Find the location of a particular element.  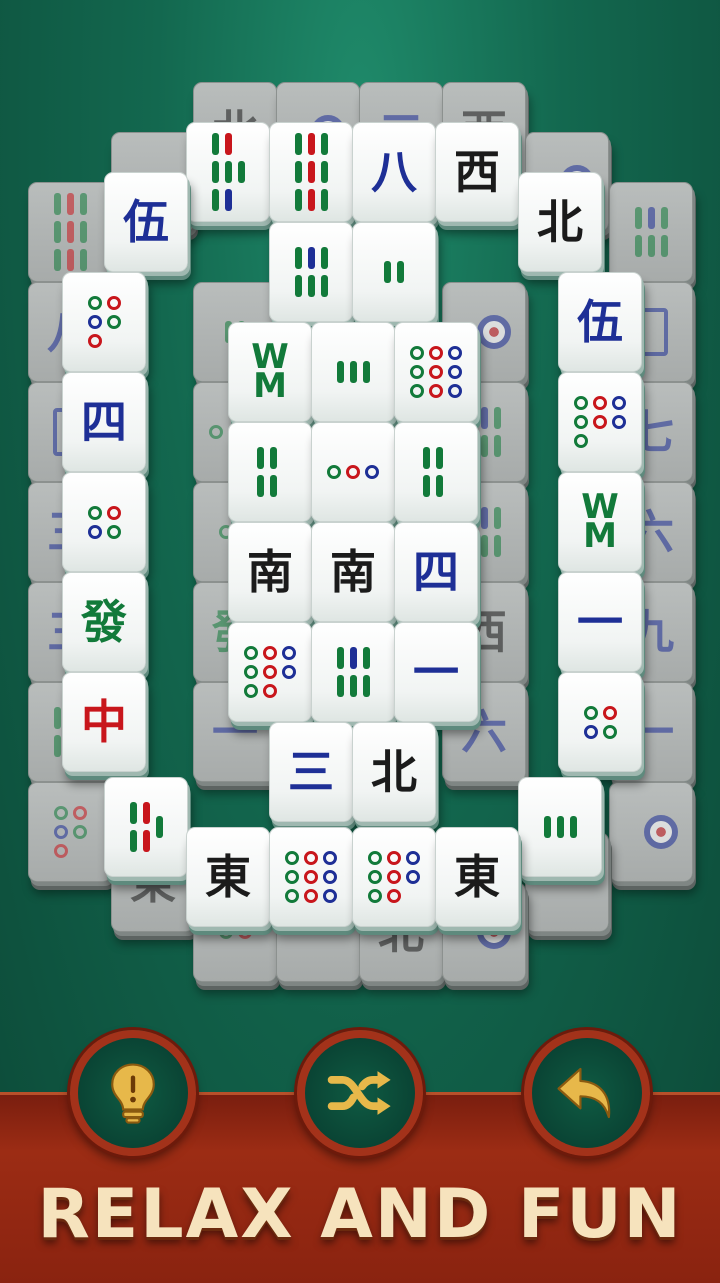

tile-character: 八 is located at coordinates (394, 172).